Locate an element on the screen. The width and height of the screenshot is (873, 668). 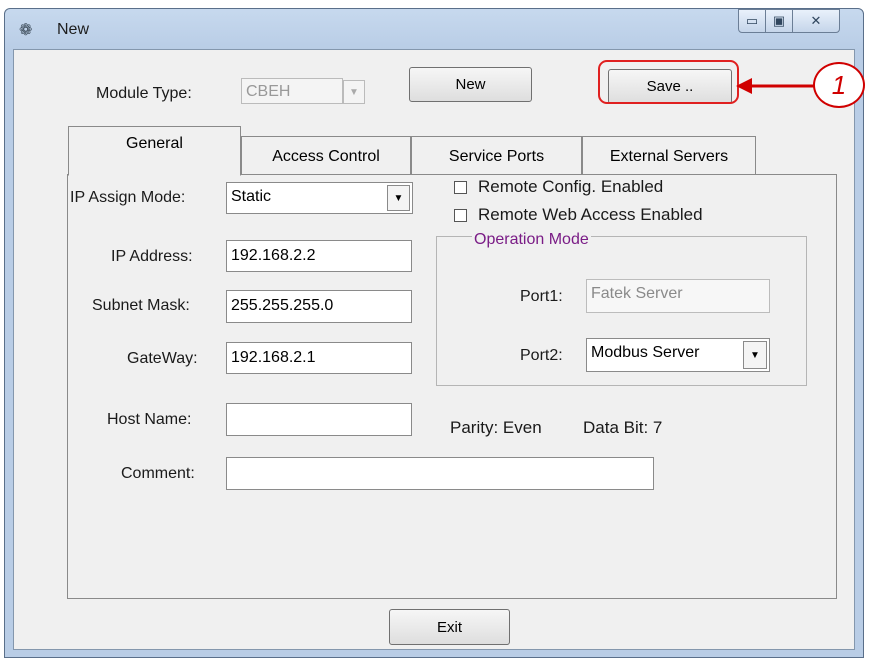
minimize-button: ▭ is located at coordinates (752, 21).